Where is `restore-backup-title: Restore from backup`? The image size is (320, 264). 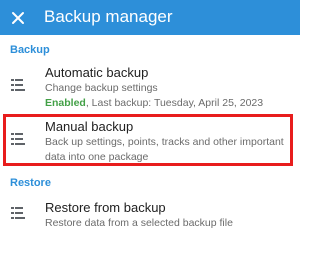 restore-backup-title: Restore from backup is located at coordinates (105, 207).